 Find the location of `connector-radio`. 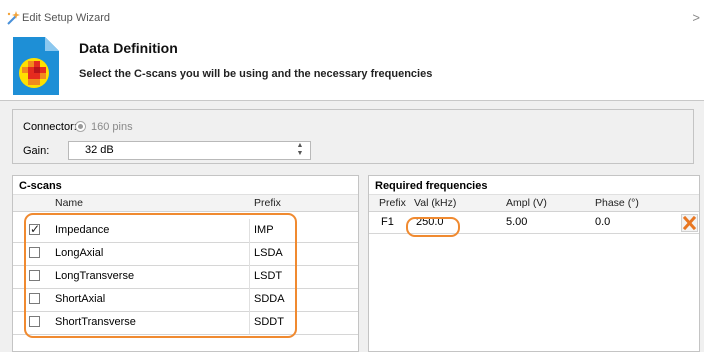

connector-radio is located at coordinates (80, 126).